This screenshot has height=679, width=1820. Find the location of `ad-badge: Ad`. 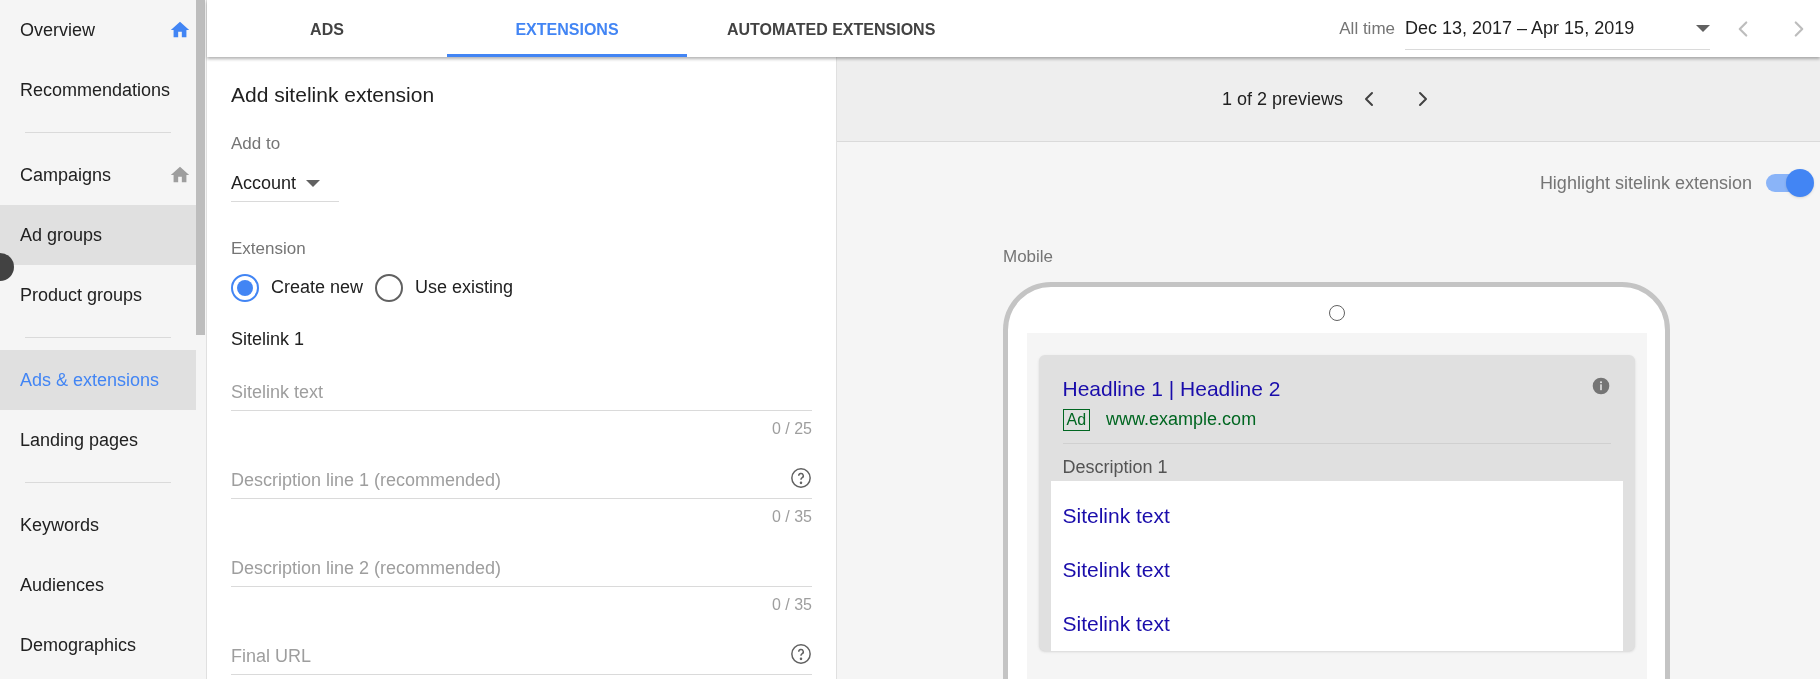

ad-badge: Ad is located at coordinates (1076, 419).